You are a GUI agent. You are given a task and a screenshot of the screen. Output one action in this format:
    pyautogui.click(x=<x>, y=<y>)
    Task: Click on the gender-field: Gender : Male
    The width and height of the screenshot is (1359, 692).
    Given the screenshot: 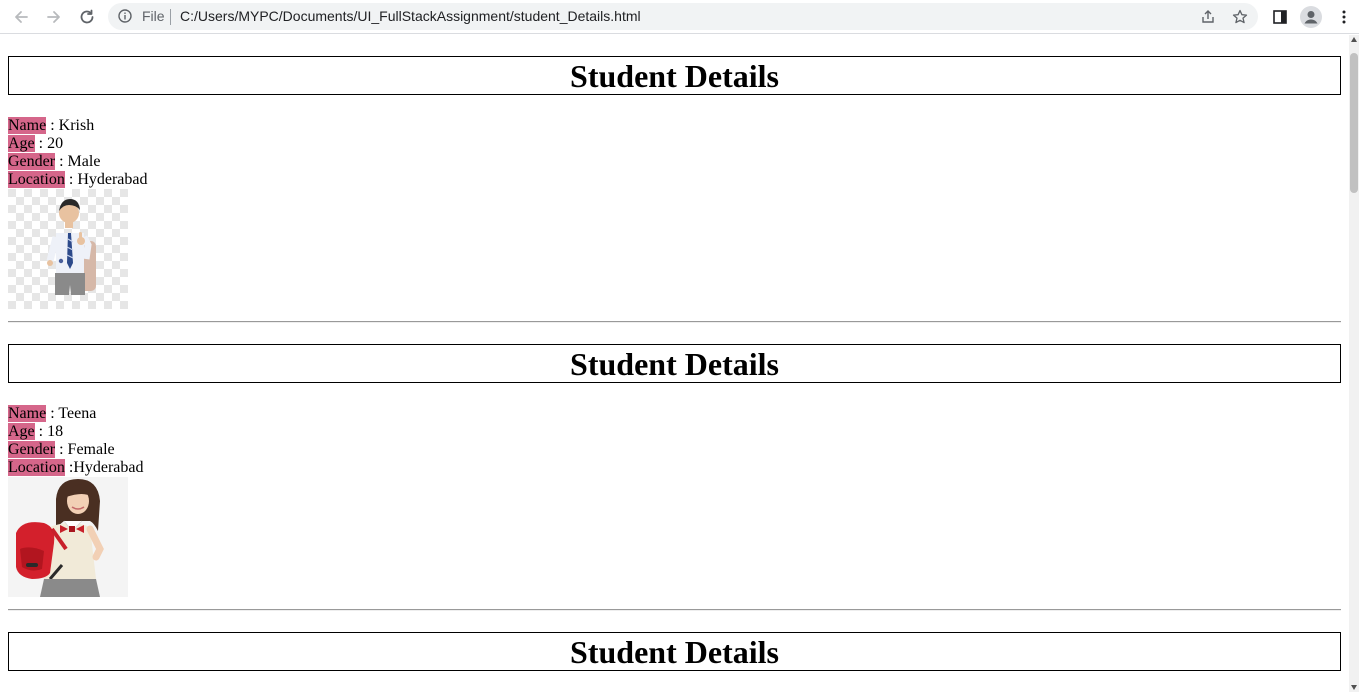 What is the action you would take?
    pyautogui.click(x=54, y=162)
    